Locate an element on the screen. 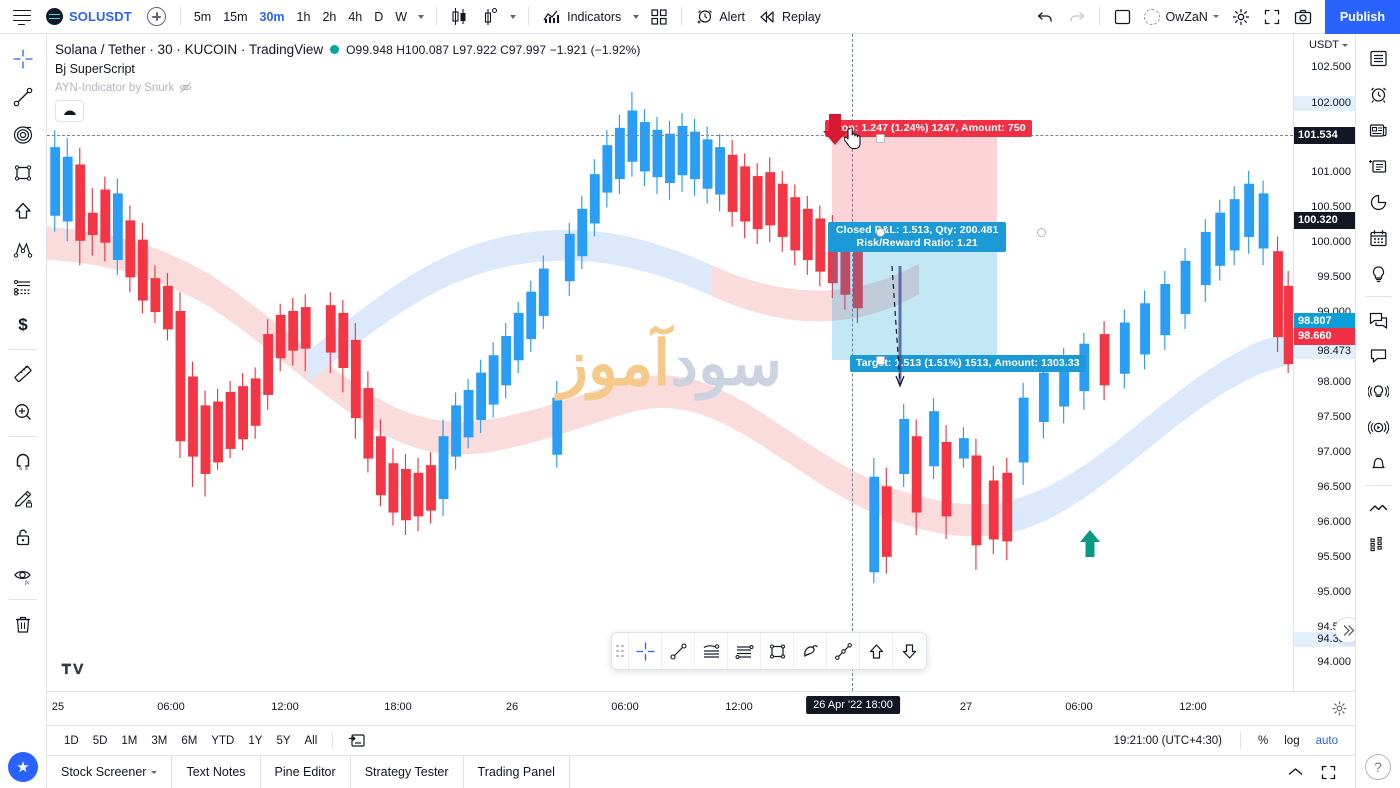  float-tool-horizontal-lines is located at coordinates (744, 651).